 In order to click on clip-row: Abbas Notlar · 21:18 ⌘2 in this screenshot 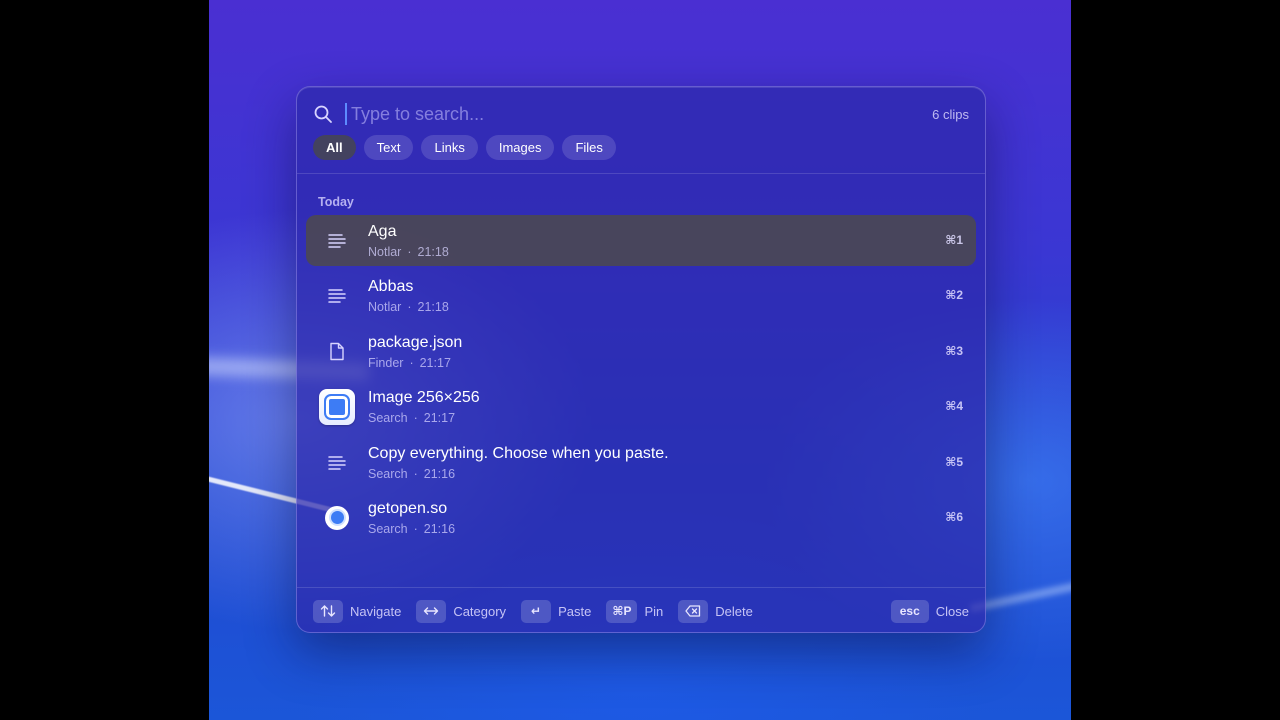, I will do `click(641, 295)`.